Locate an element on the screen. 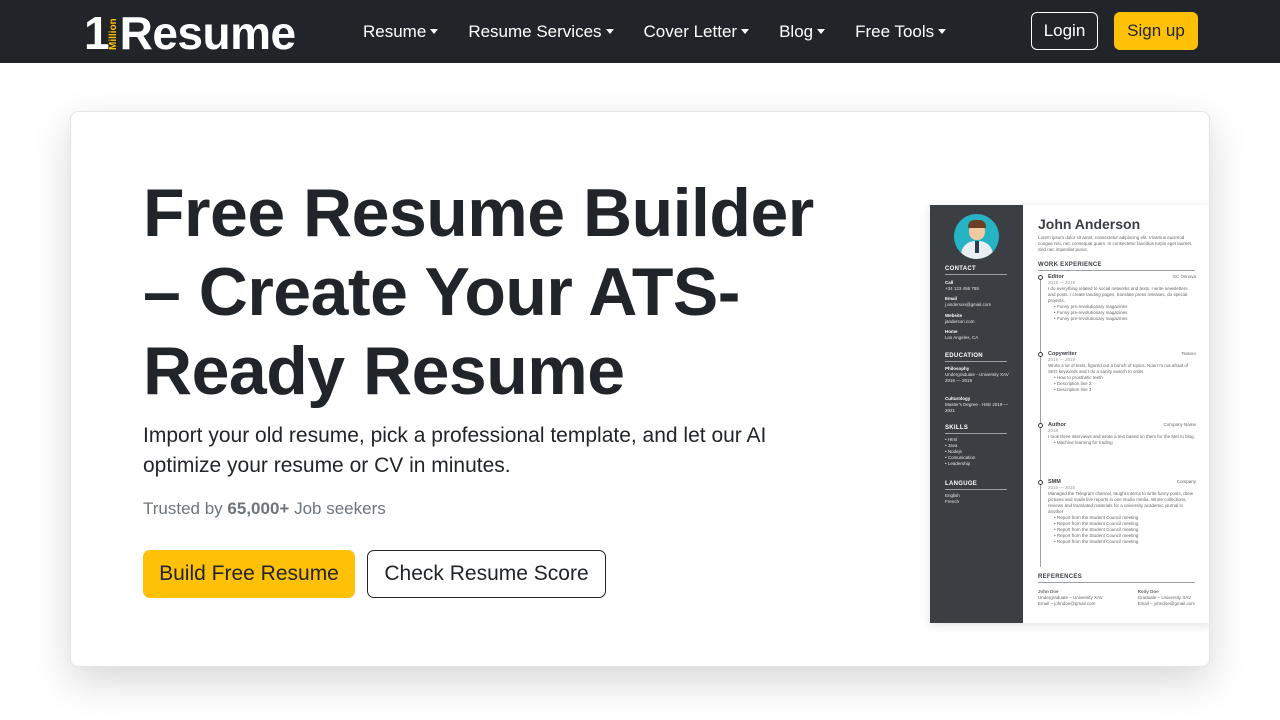  language: English is located at coordinates (952, 495).